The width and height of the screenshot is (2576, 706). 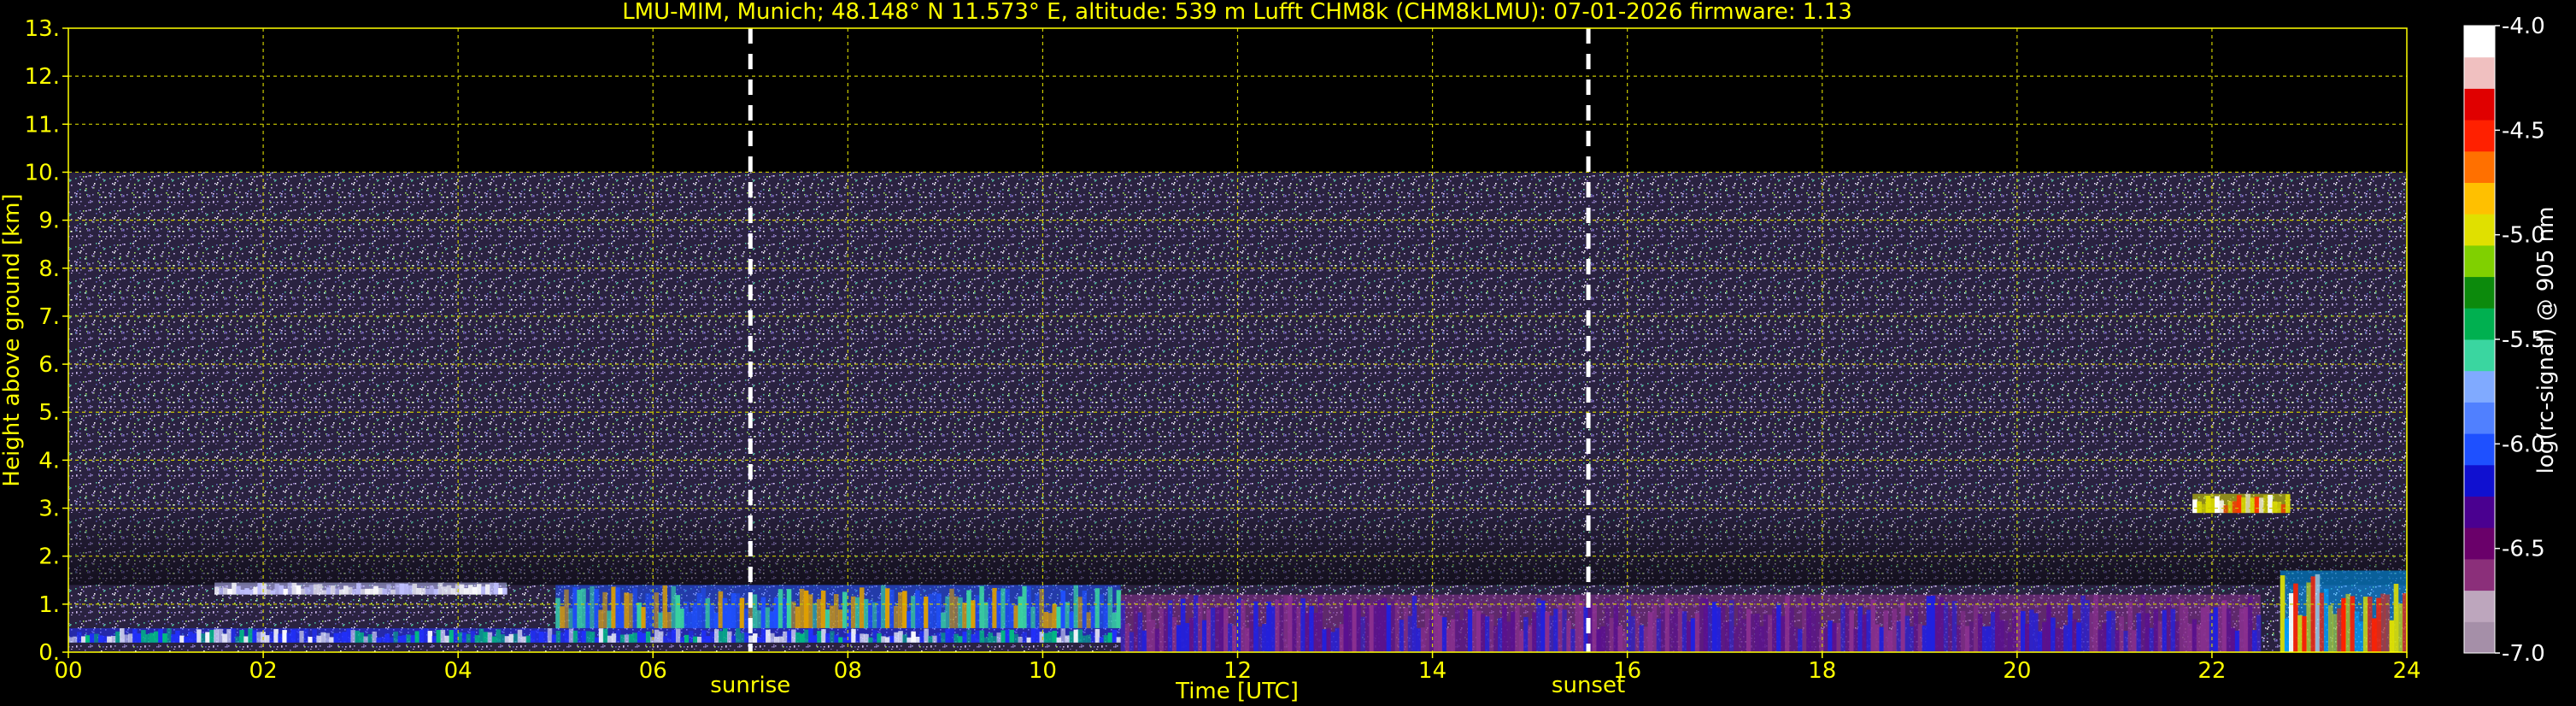 What do you see at coordinates (49, 557) in the screenshot?
I see `y-tick-label: 2.` at bounding box center [49, 557].